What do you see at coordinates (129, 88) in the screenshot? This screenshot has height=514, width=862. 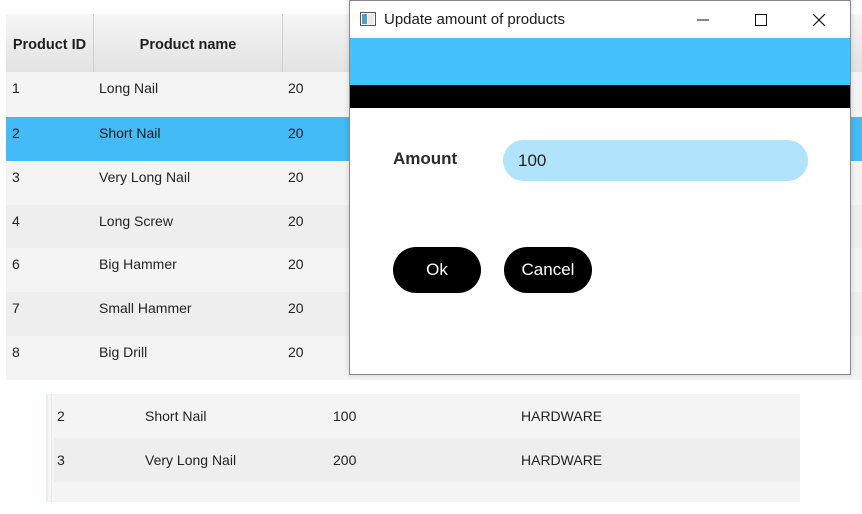 I see `cell-name: Long Nail` at bounding box center [129, 88].